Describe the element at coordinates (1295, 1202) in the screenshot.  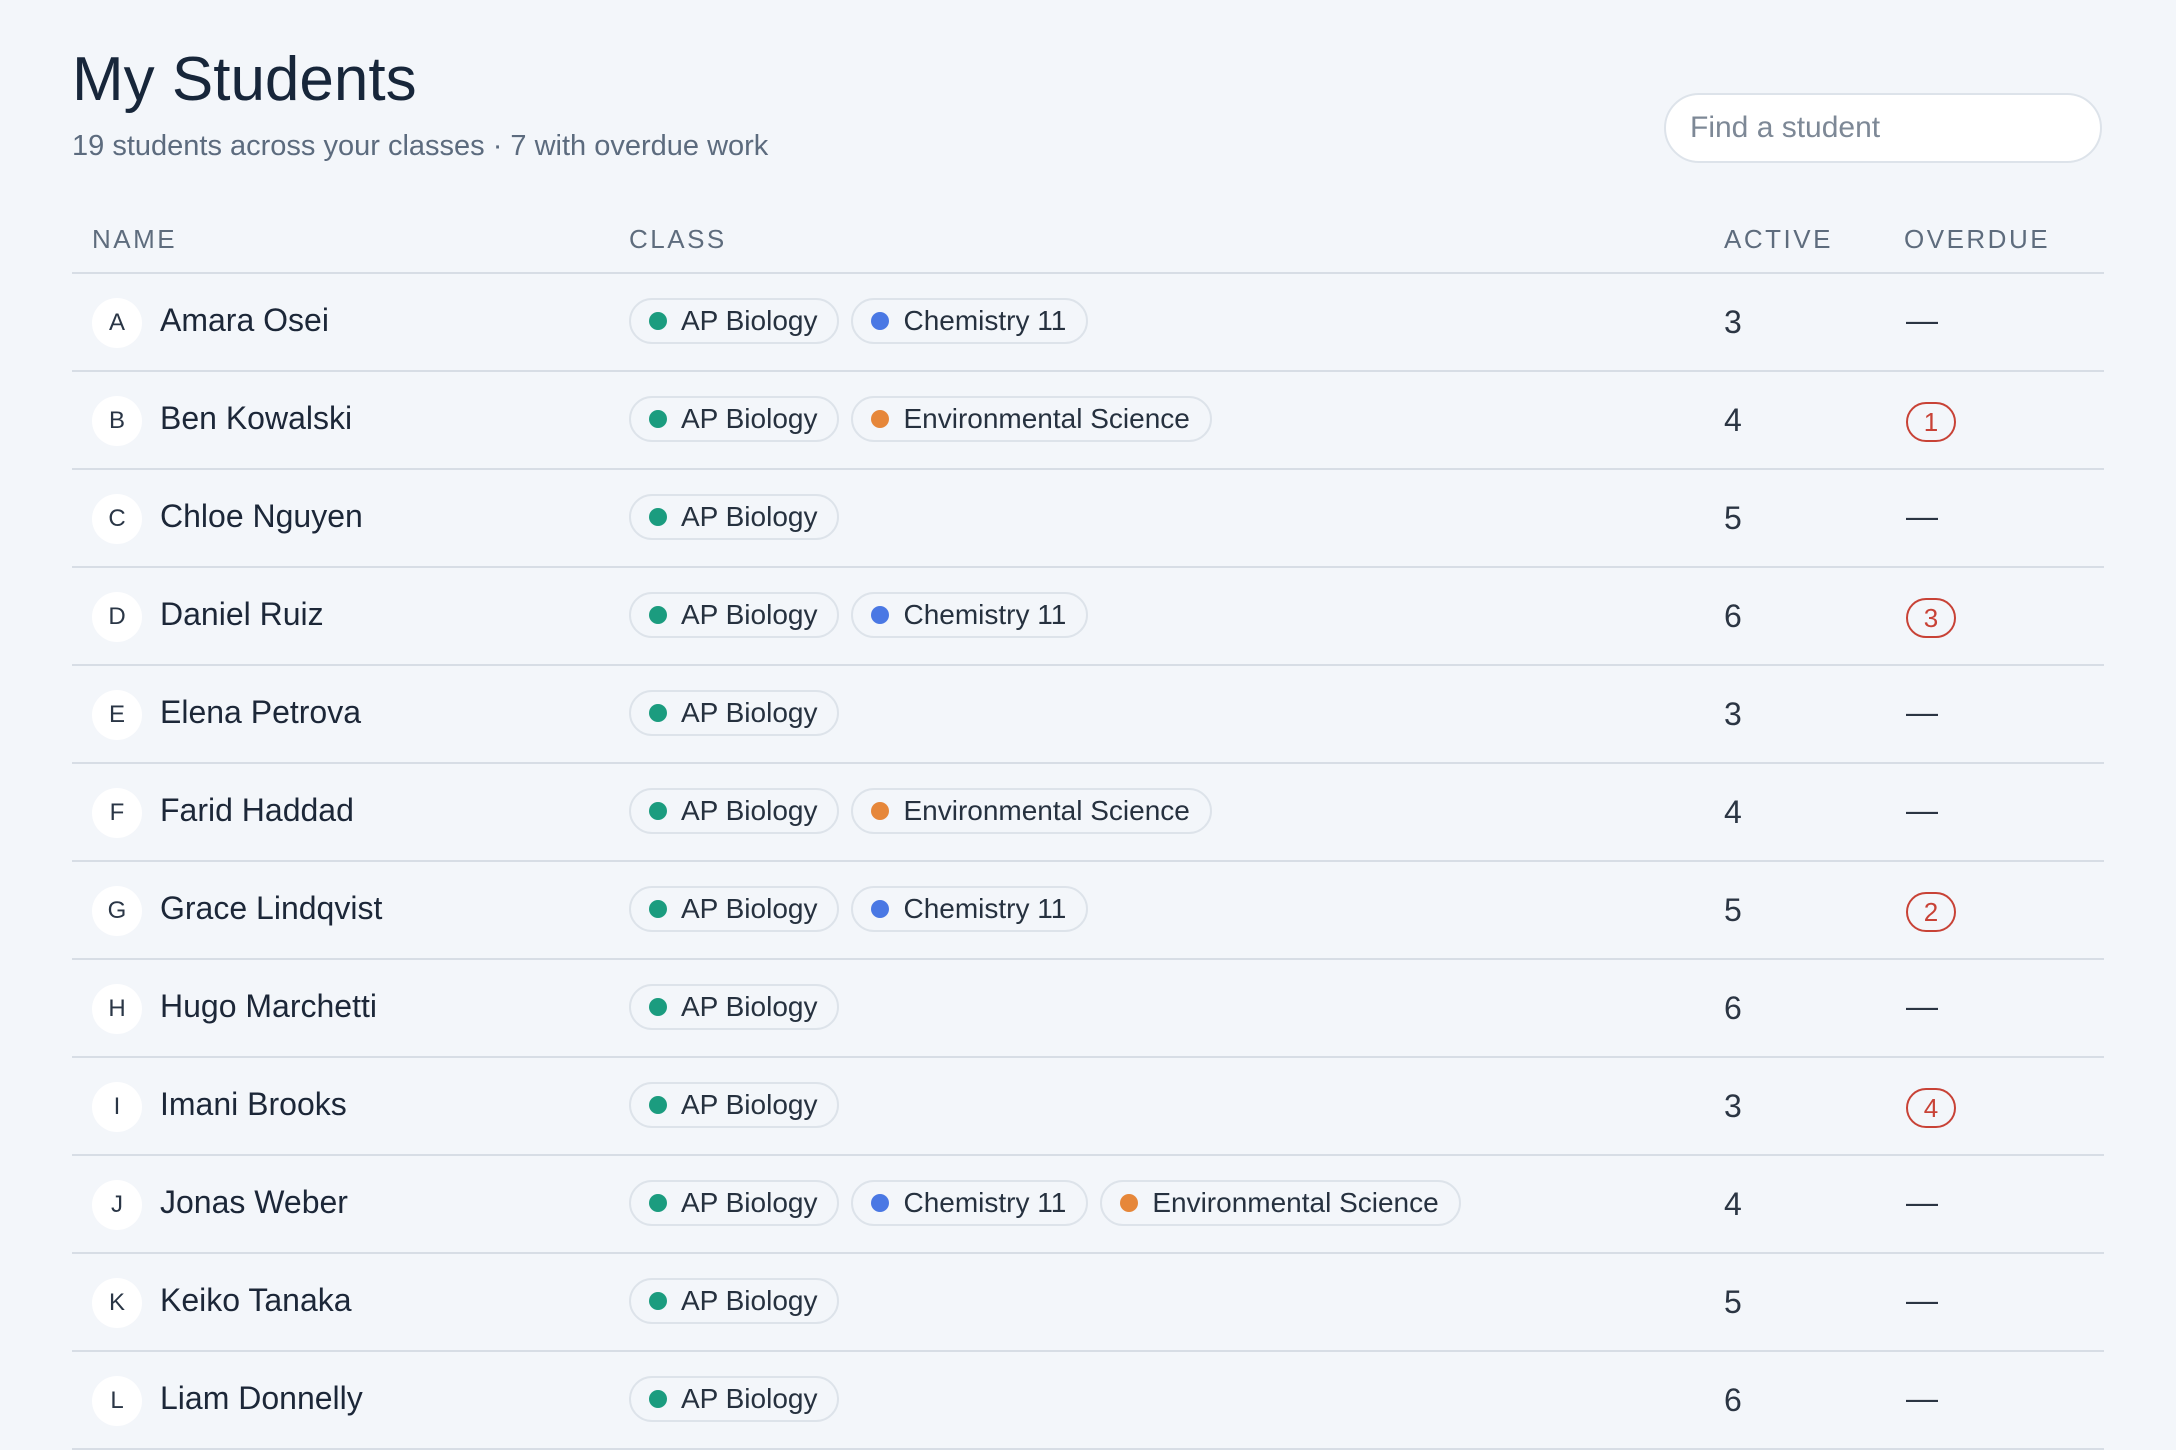
I see `class-chip-label: Environmental Science` at that location.